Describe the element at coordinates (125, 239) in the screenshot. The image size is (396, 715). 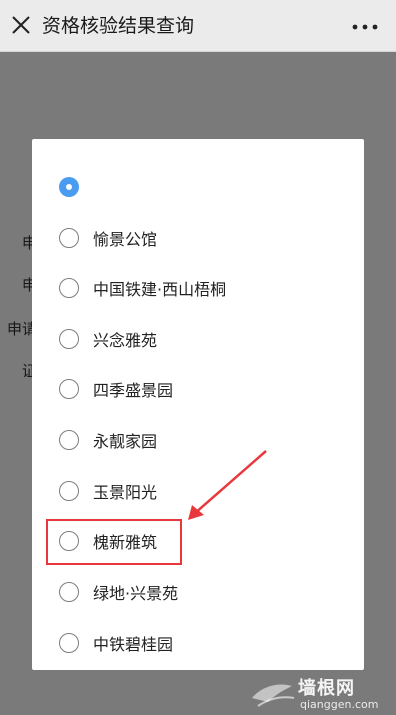
I see `option-label: 愉景公馆` at that location.